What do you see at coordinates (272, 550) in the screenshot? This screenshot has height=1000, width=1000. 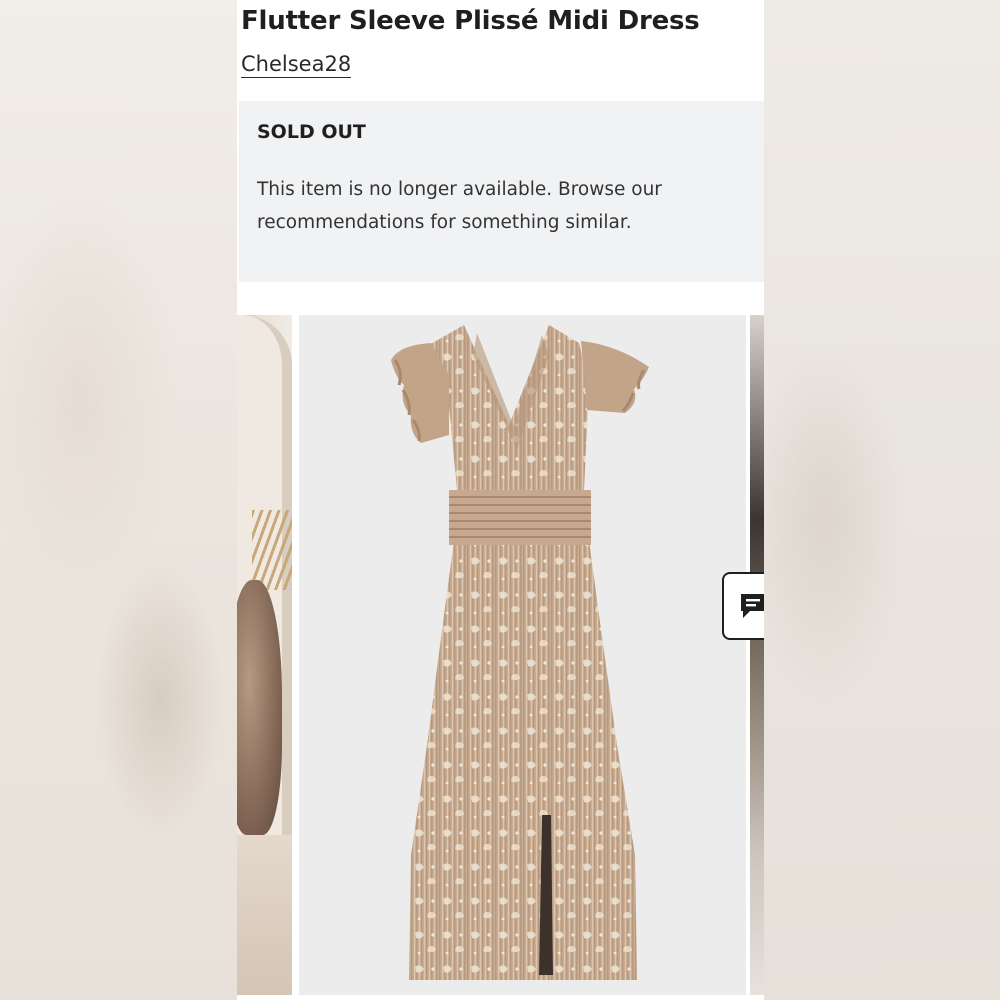 I see `pampas-grass` at bounding box center [272, 550].